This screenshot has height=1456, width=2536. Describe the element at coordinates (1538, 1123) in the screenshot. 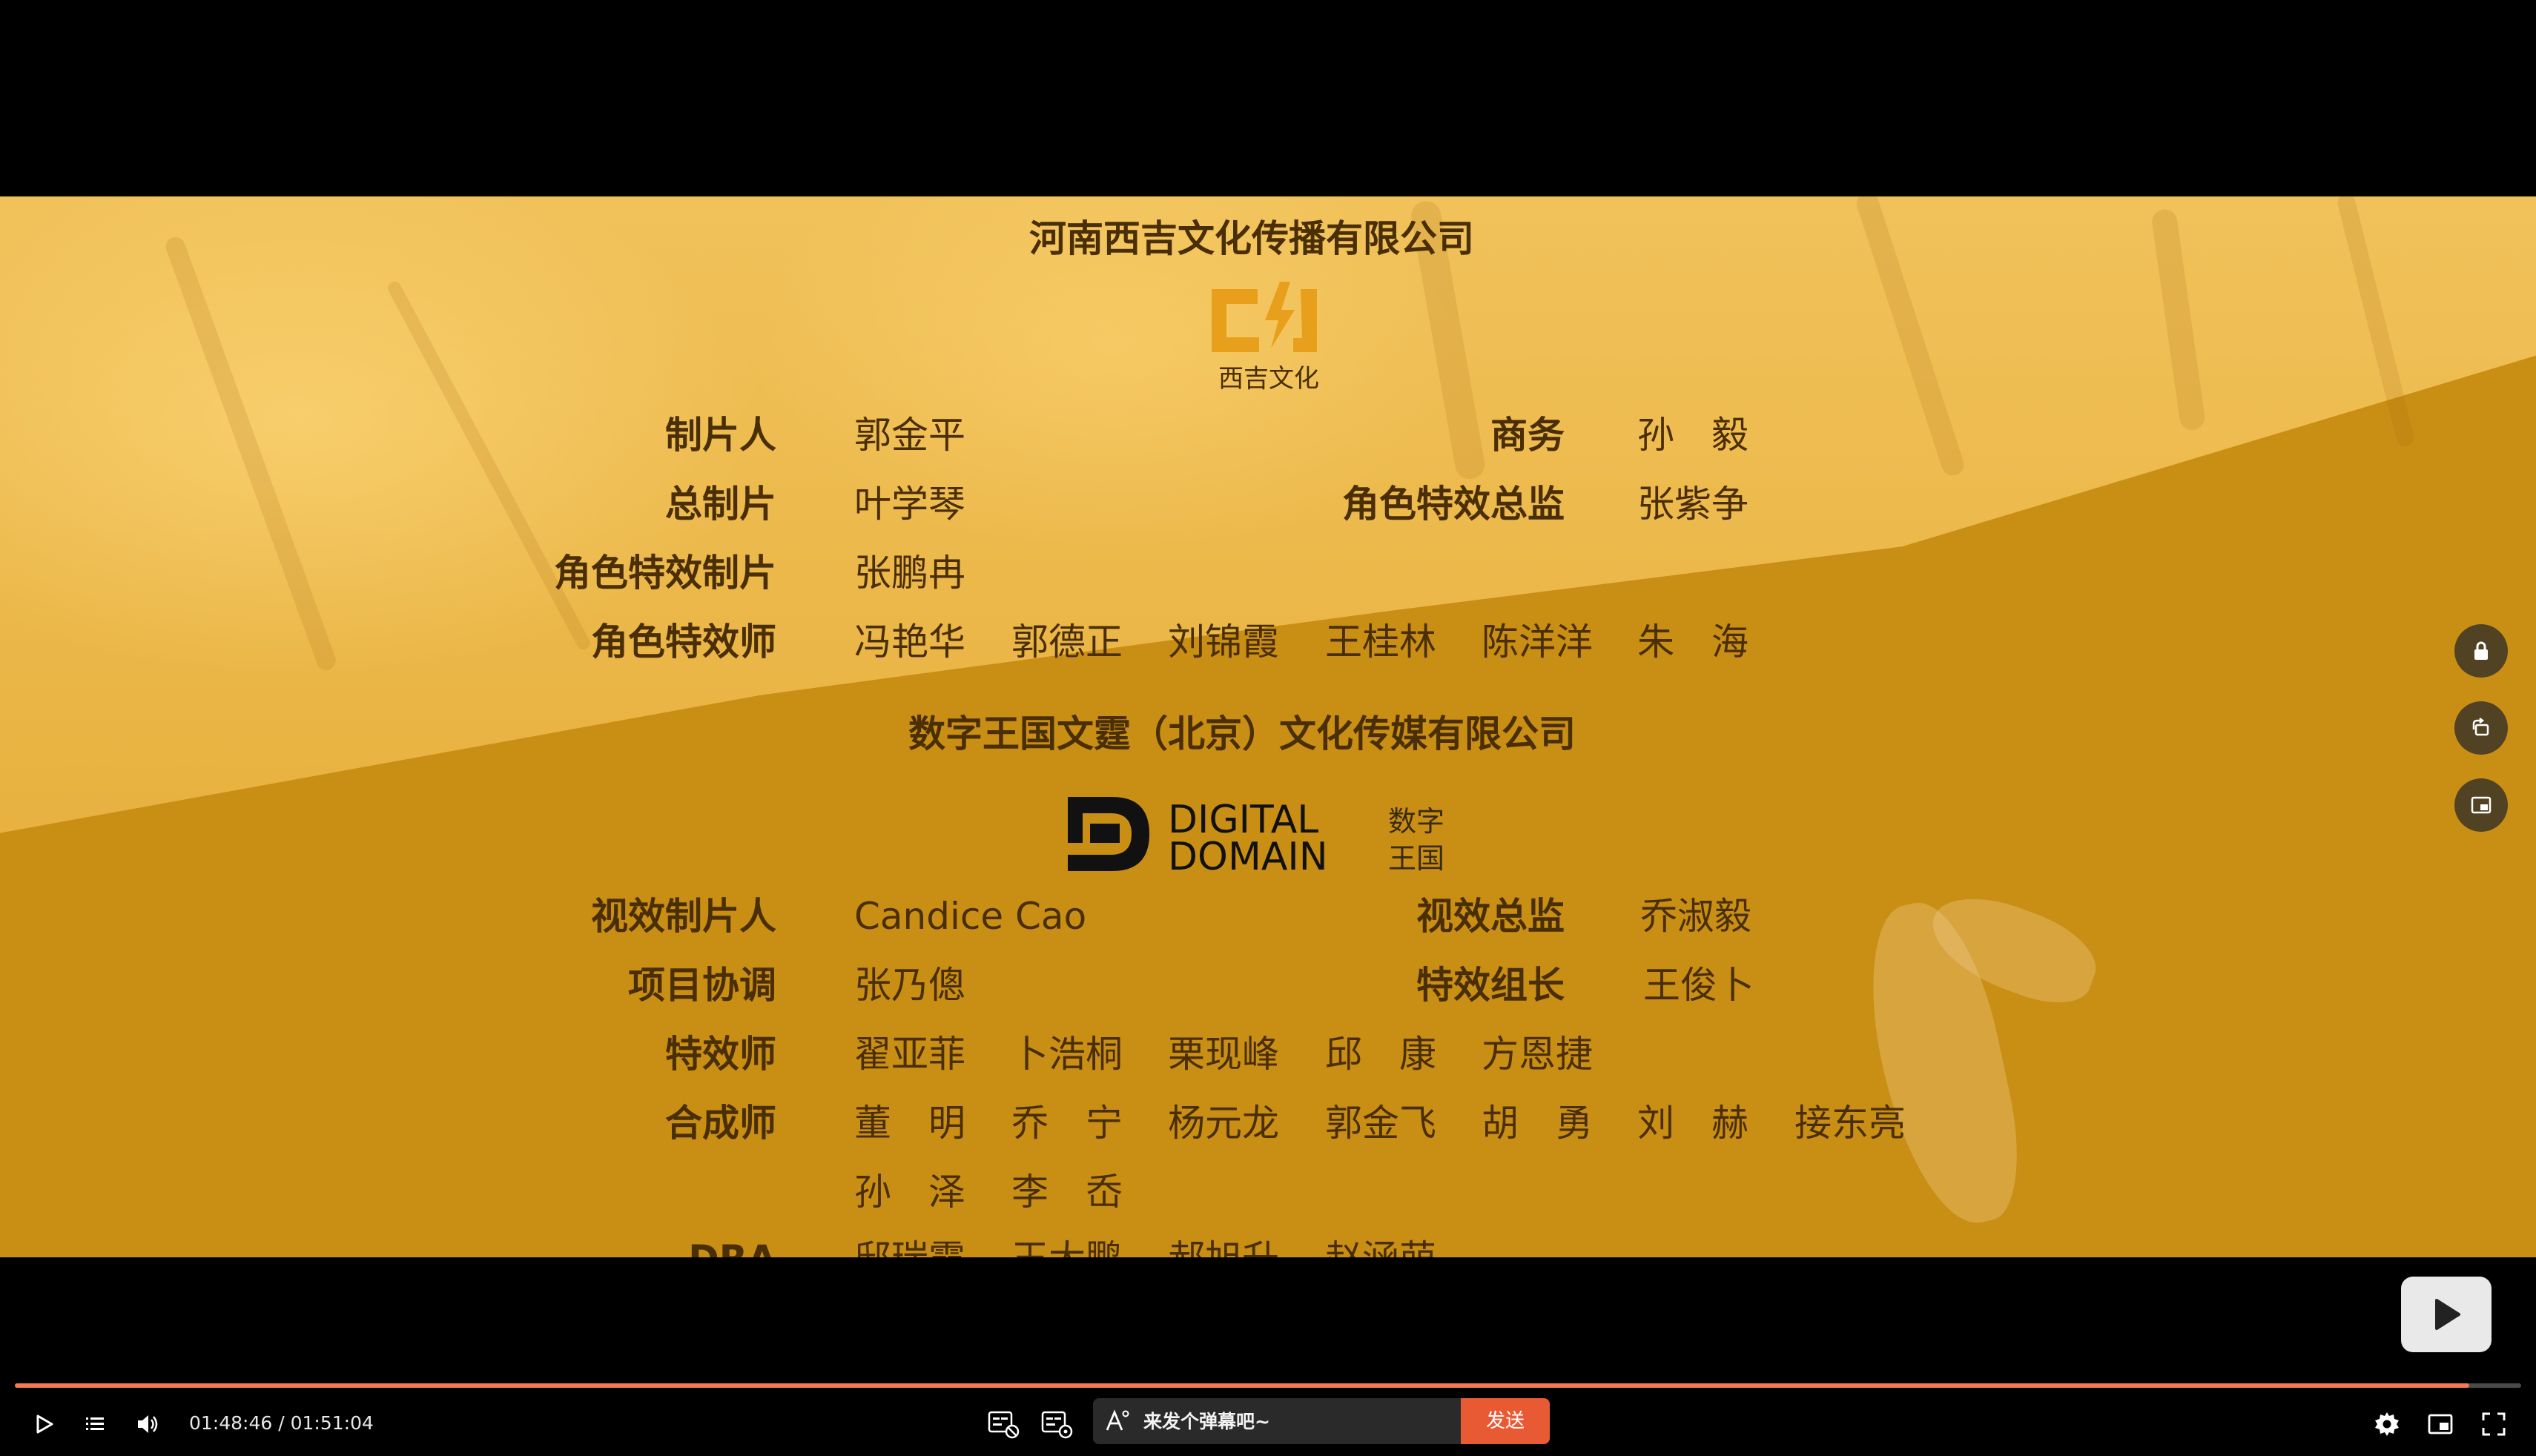

I see `credit-name: 胡 勇` at that location.